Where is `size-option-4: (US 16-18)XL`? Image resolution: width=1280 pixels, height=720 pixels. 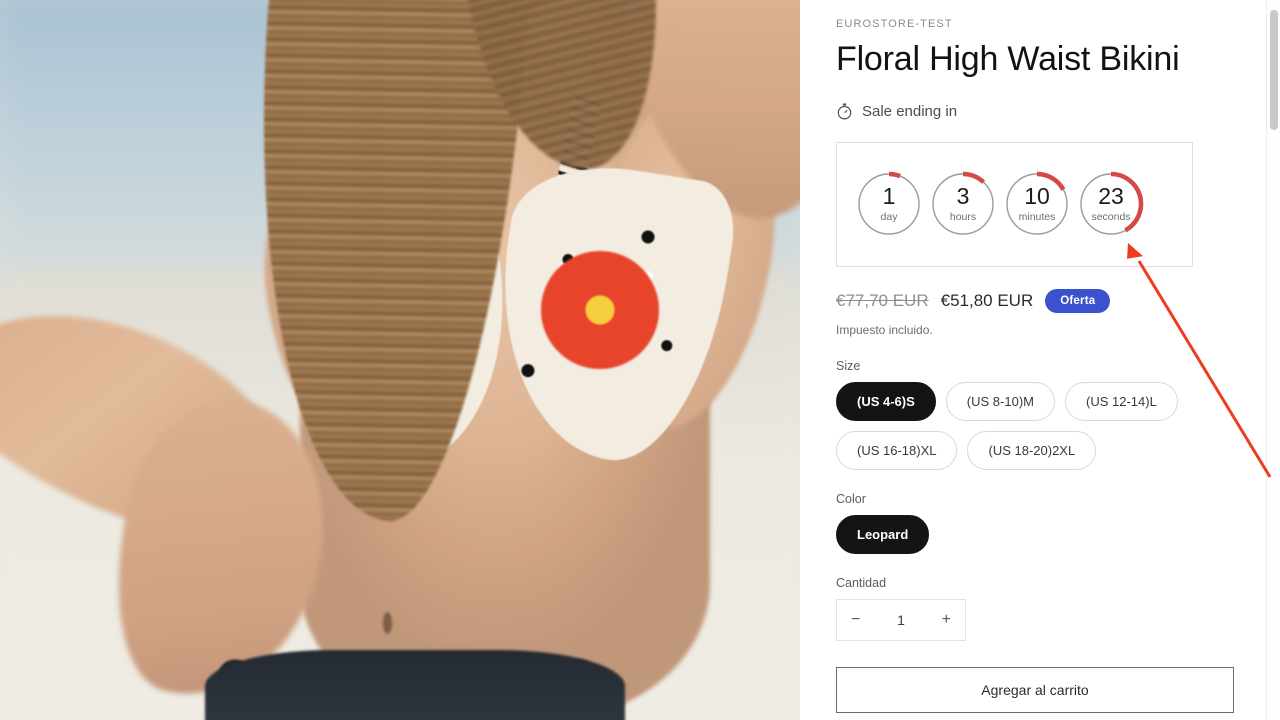
size-option-4: (US 16-18)XL is located at coordinates (897, 450).